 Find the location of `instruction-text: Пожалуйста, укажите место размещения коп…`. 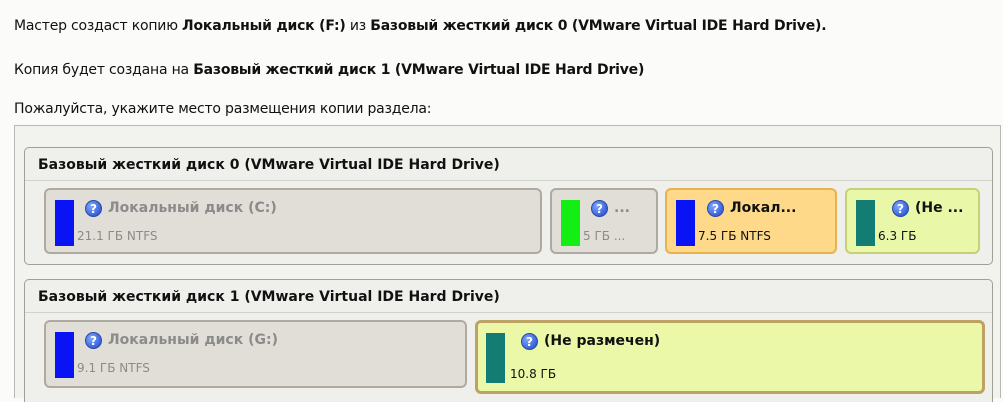

instruction-text: Пожалуйста, укажите место размещения коп… is located at coordinates (223, 109).